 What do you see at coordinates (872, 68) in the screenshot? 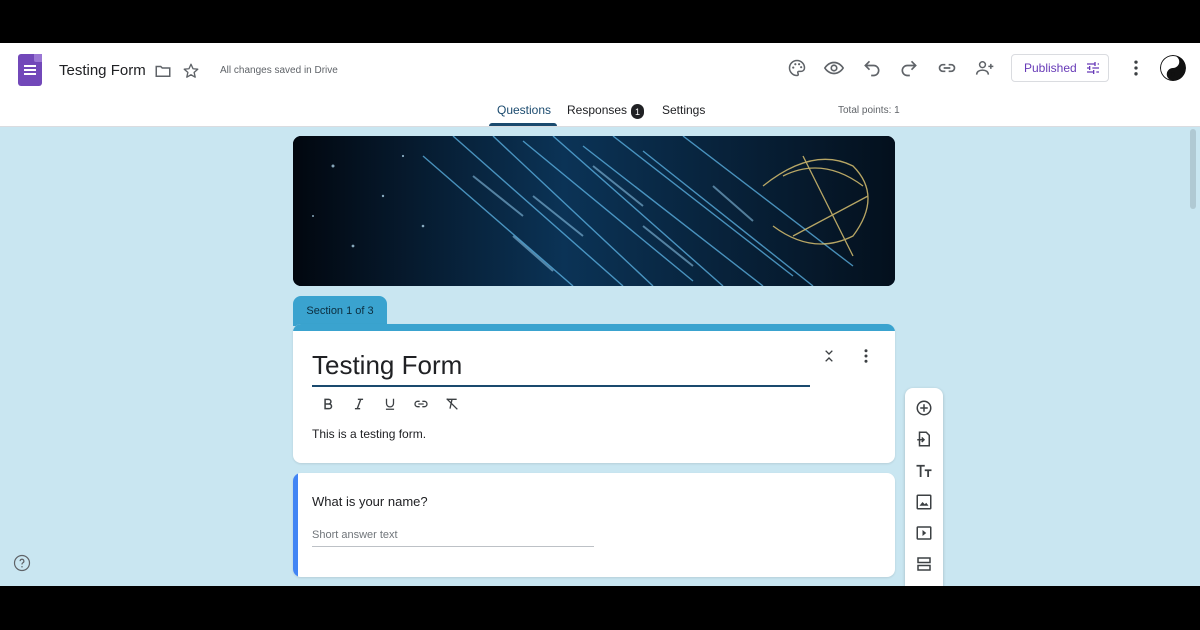
I see `undo-icon` at bounding box center [872, 68].